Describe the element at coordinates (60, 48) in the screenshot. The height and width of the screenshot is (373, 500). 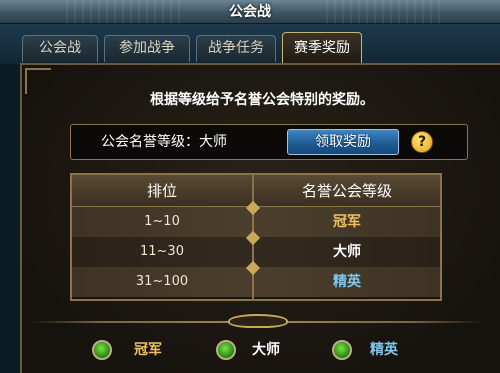
I see `tab-guild-war: 公会战` at that location.